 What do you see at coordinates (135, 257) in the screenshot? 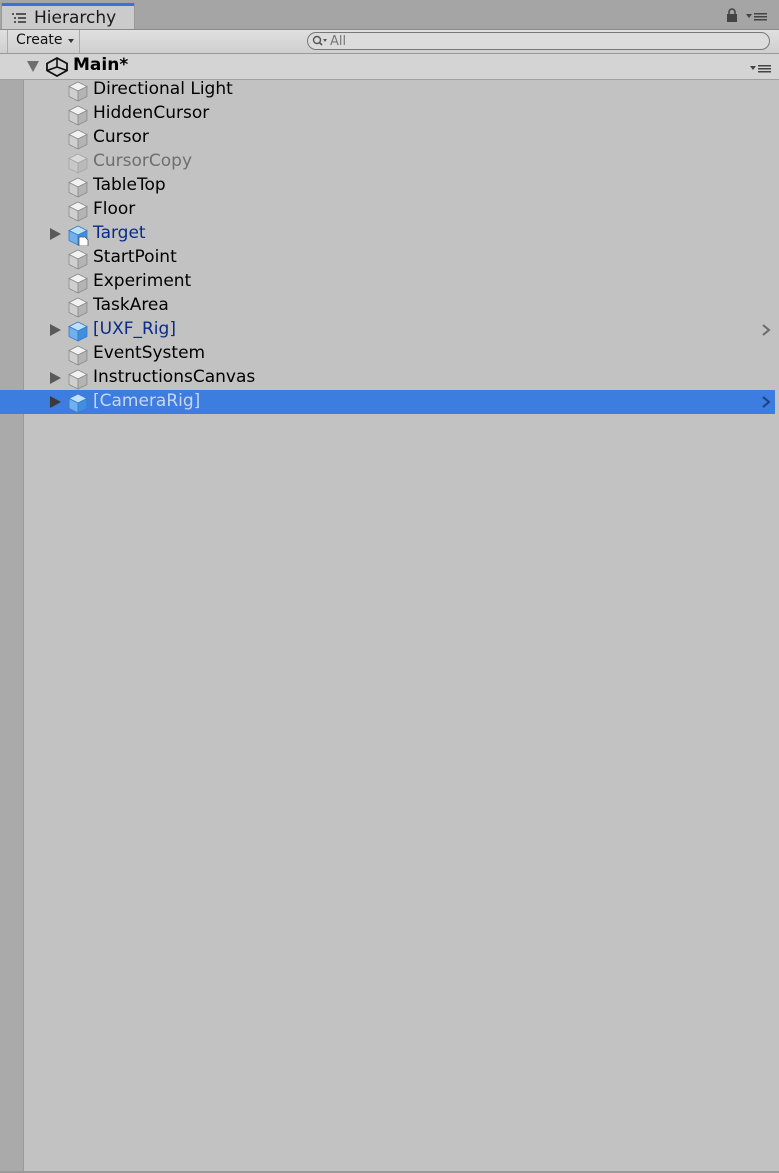
I see `hierarchy-item-label: StartPoint` at bounding box center [135, 257].